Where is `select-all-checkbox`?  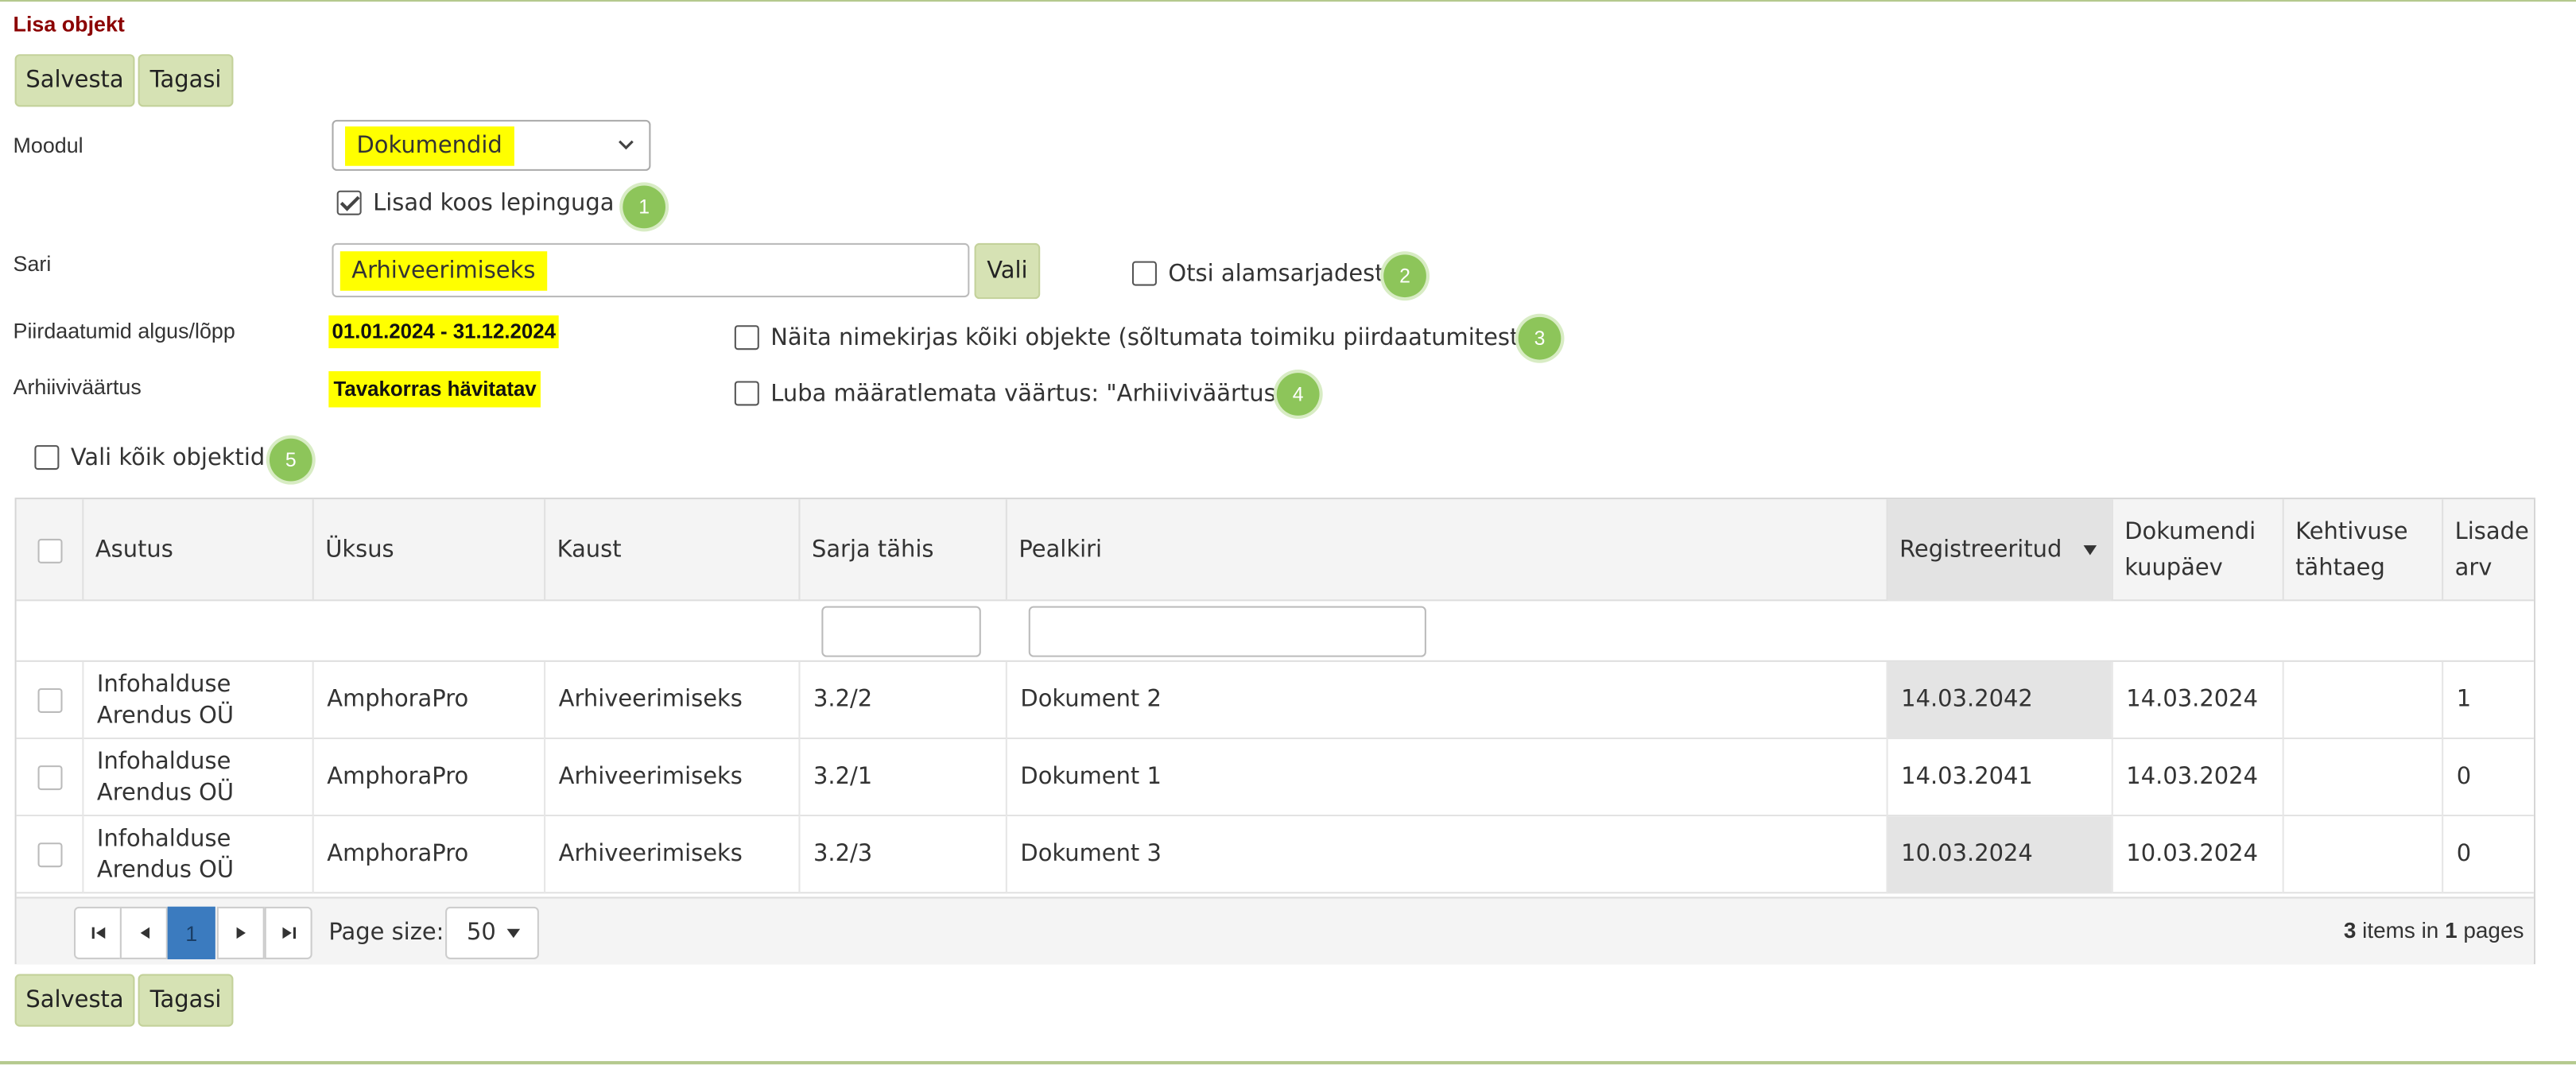 select-all-checkbox is located at coordinates (47, 458).